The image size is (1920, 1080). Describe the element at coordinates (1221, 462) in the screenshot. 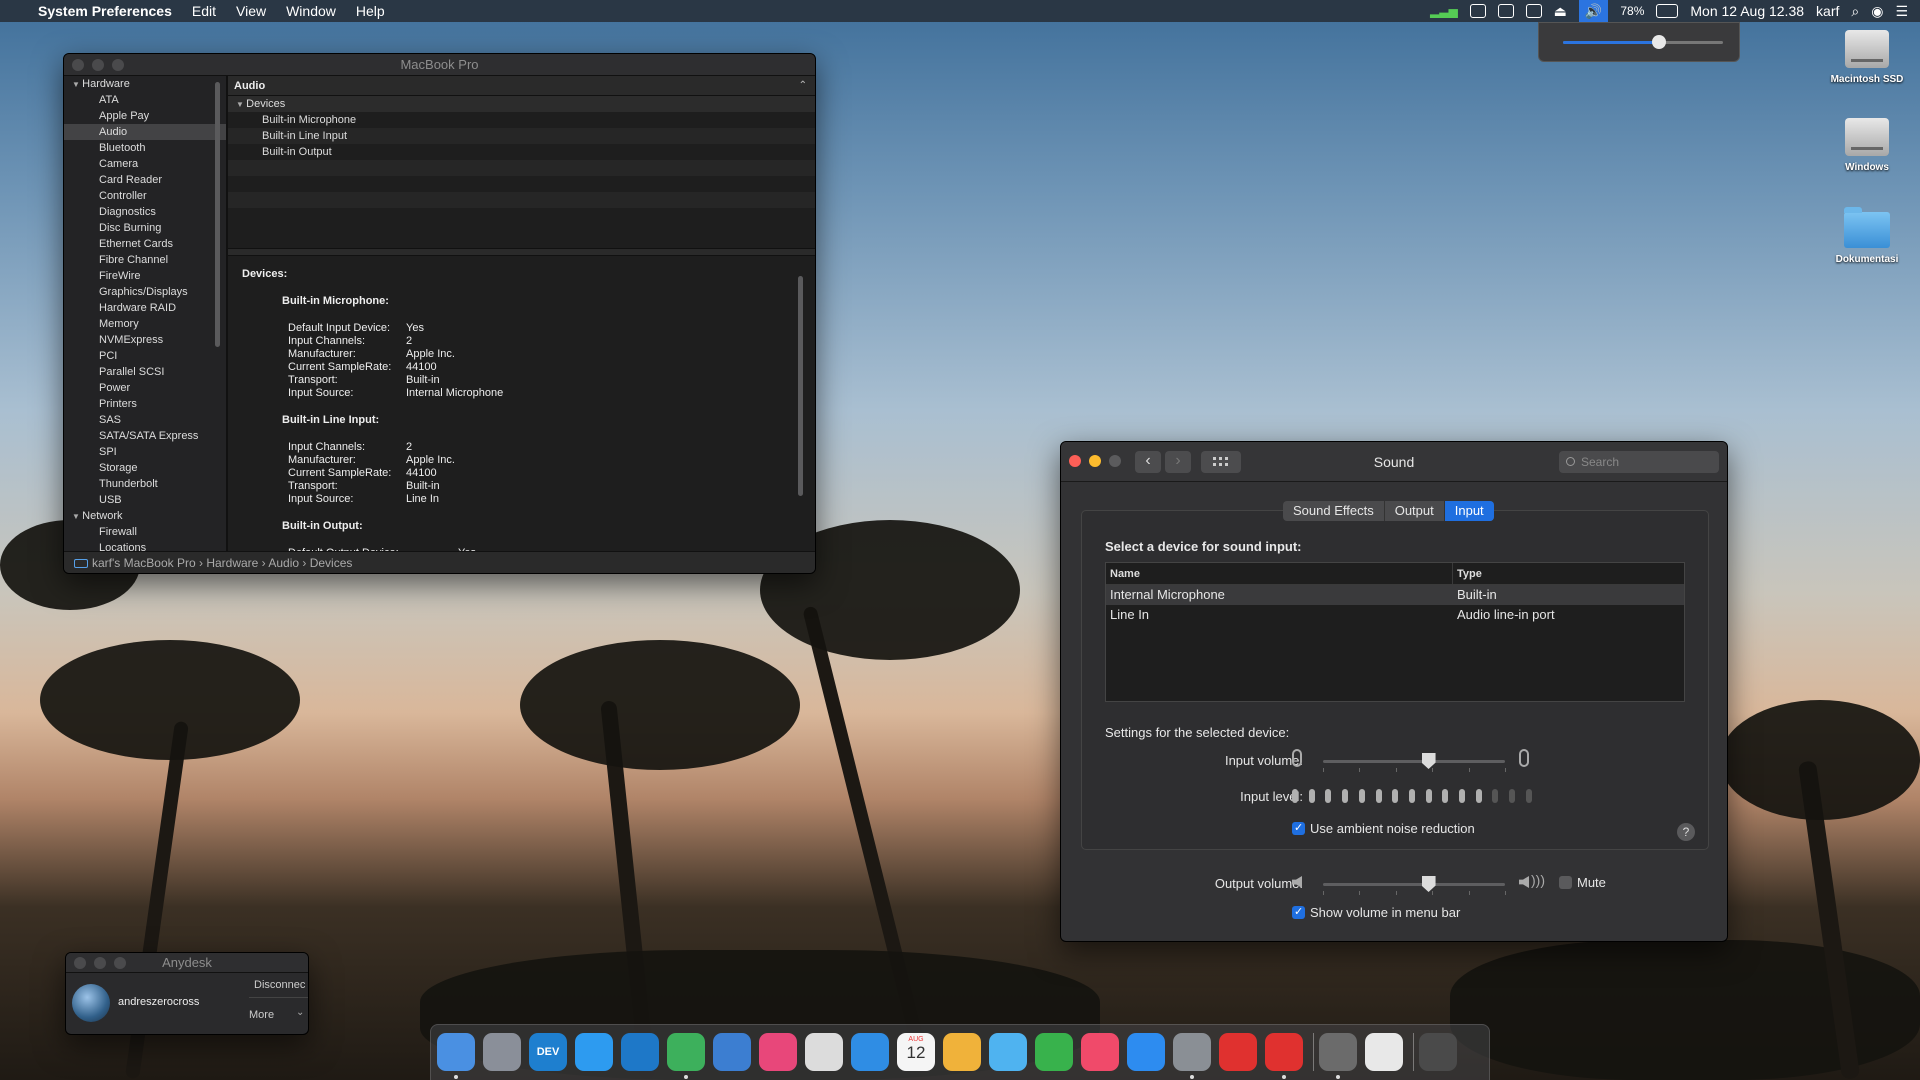

I see `show-all-button` at that location.